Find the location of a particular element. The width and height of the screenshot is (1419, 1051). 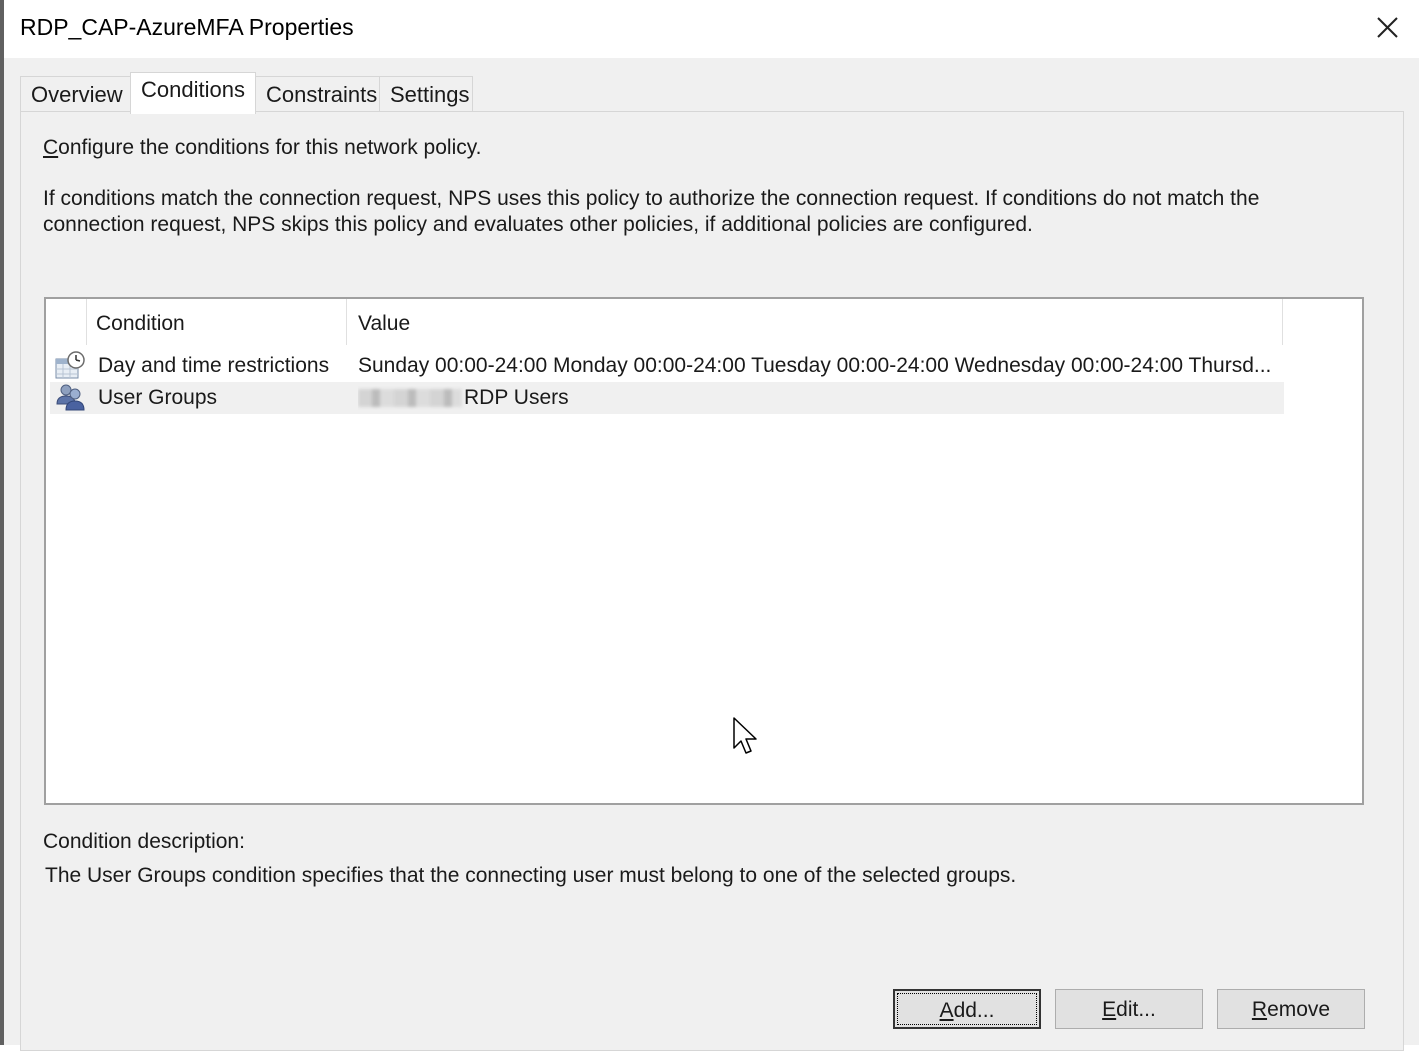

value-cell: RDP Users is located at coordinates (818, 398).